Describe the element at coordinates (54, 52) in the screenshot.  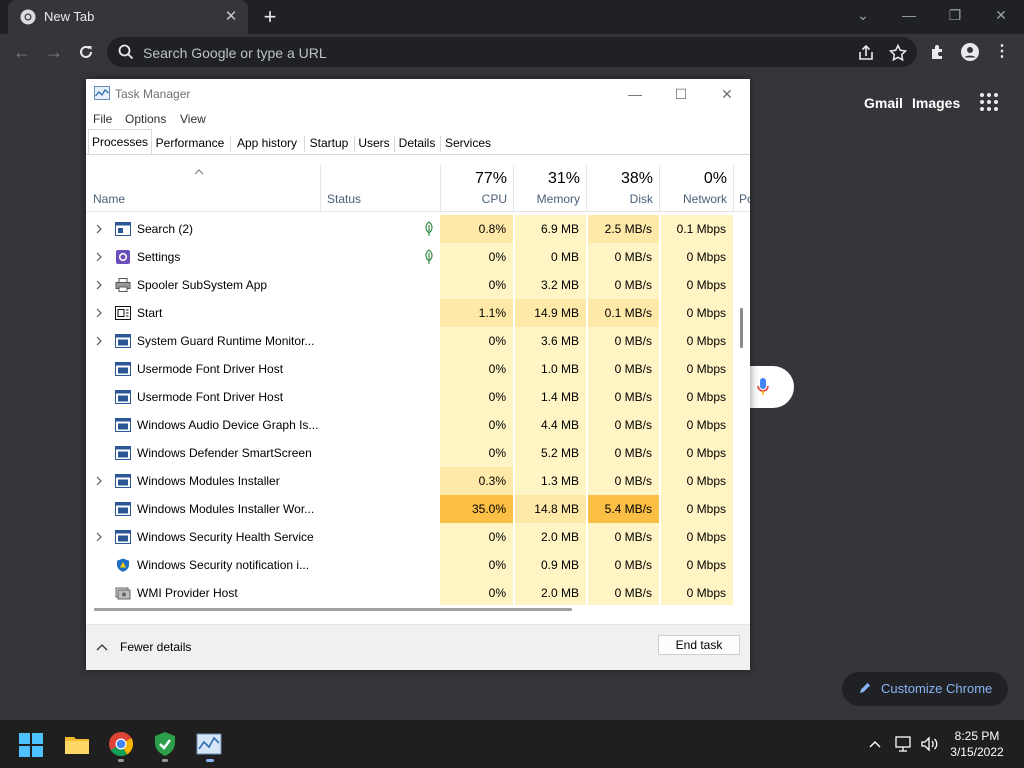
I see `forward-button: →` at that location.